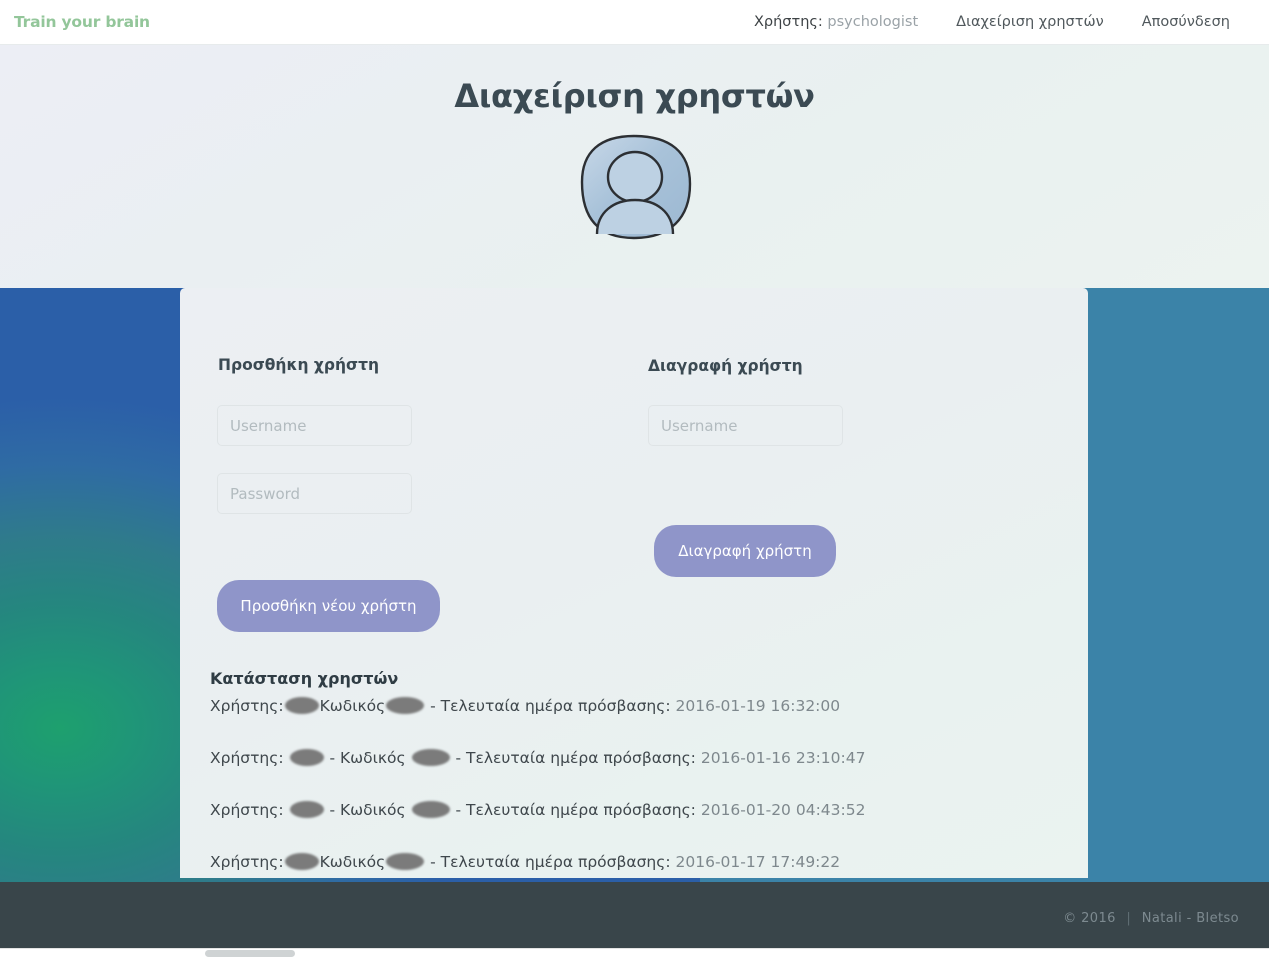 This screenshot has width=1269, height=959. Describe the element at coordinates (304, 678) in the screenshot. I see `status-heading: Κατάσταση χρηστών` at that location.